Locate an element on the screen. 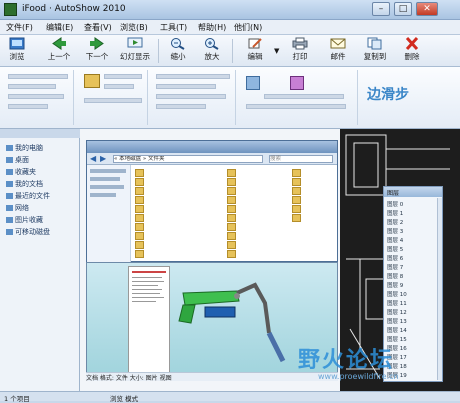 The width and height of the screenshot is (460, 403). delete-button: 删除 is located at coordinates (412, 51).